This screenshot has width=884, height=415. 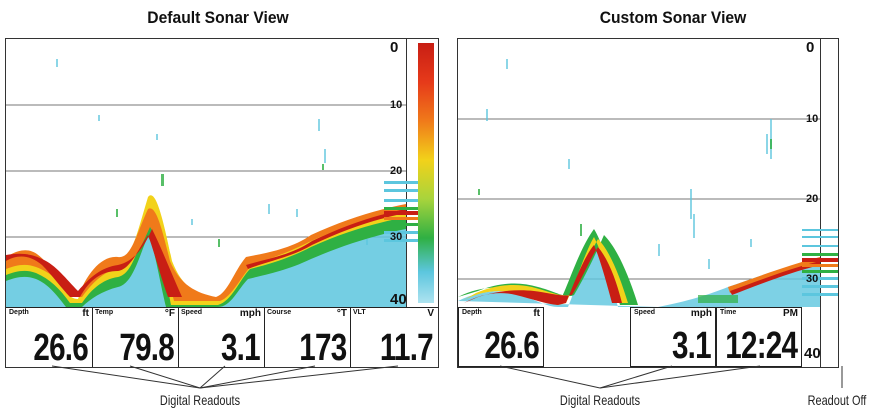 I want to click on digital-readouts-caption-right: Digital Readouts, so click(x=600, y=400).